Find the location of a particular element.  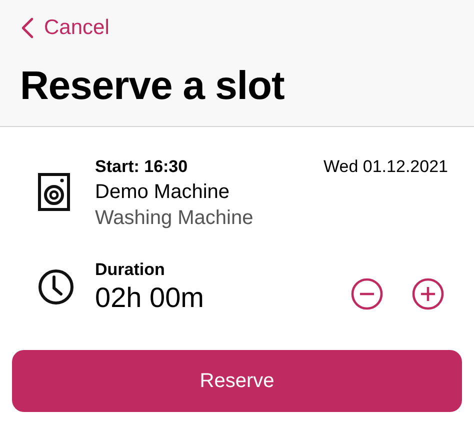

washing-machine-icon is located at coordinates (54, 192).